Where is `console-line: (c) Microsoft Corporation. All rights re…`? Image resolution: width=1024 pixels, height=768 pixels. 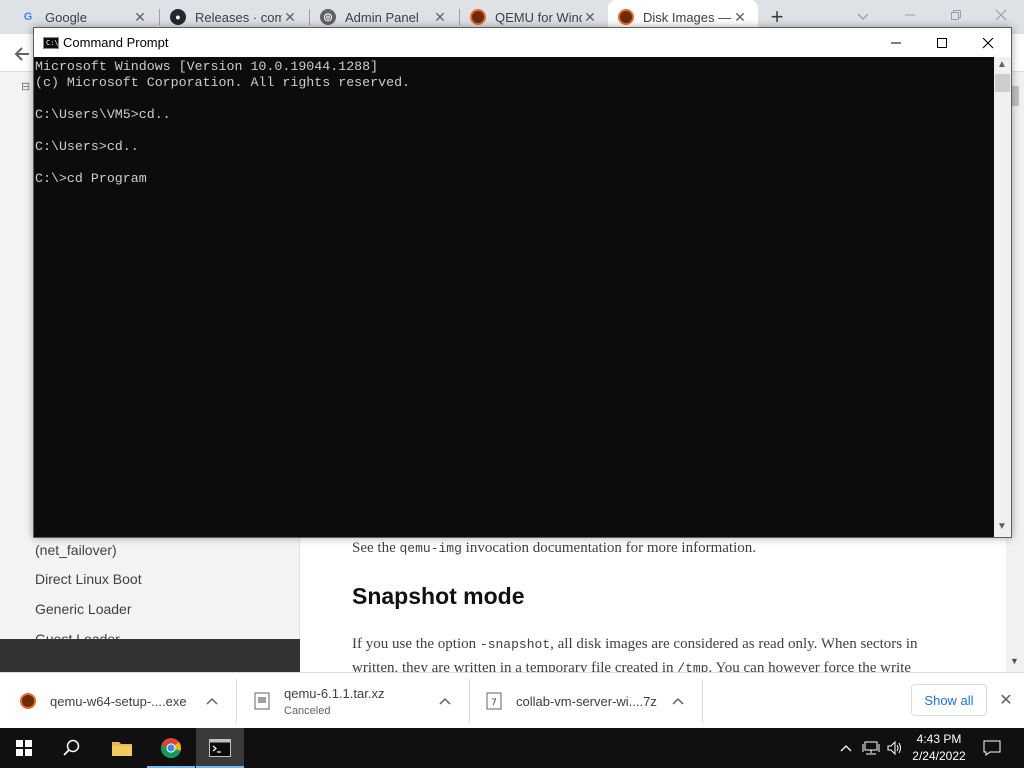
console-line: (c) Microsoft Corporation. All rights re… is located at coordinates (223, 82).